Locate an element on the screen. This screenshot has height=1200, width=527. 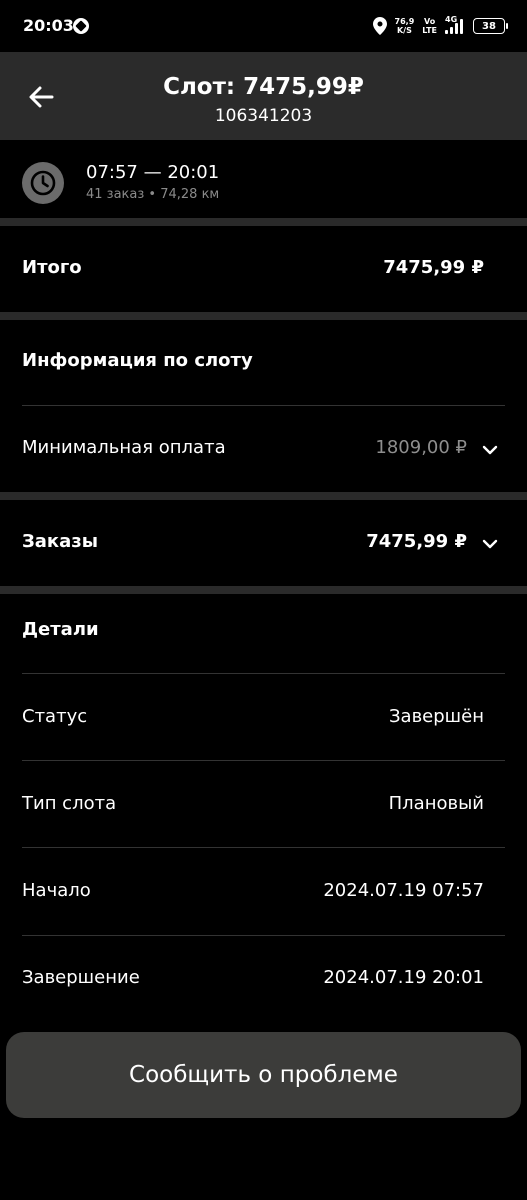
total-label: Итого is located at coordinates (52, 267).